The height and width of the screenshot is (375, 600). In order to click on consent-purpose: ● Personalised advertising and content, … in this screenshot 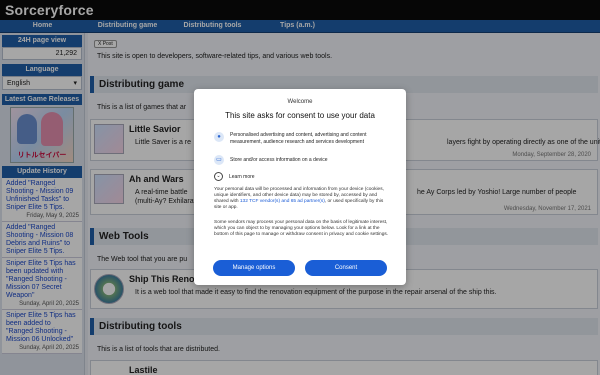, I will do `click(302, 138)`.